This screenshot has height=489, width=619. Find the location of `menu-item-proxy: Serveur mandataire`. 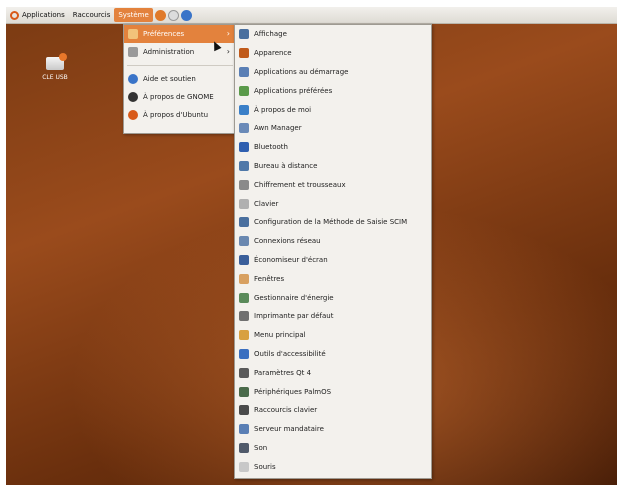

menu-item-proxy: Serveur mandataire is located at coordinates (333, 429).